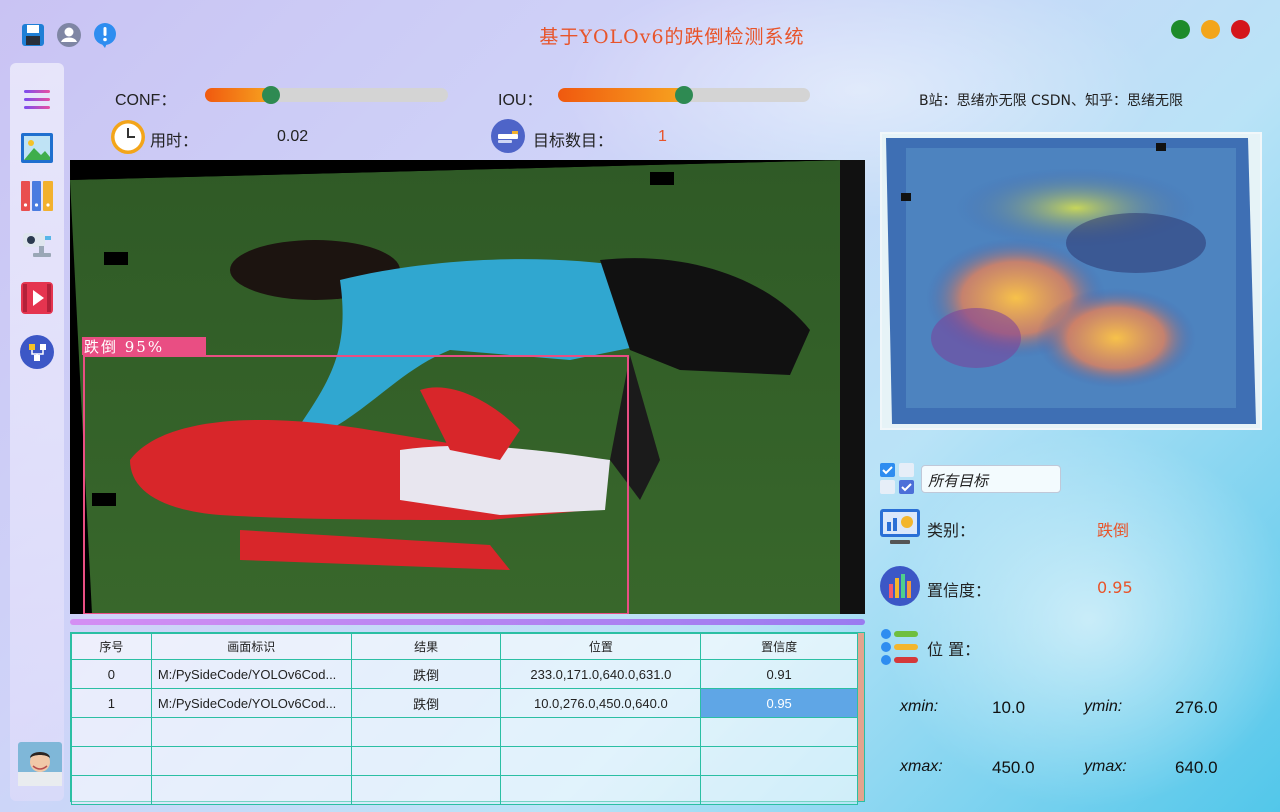  Describe the element at coordinates (520, 100) in the screenshot. I see `iou-label: IOU：` at that location.